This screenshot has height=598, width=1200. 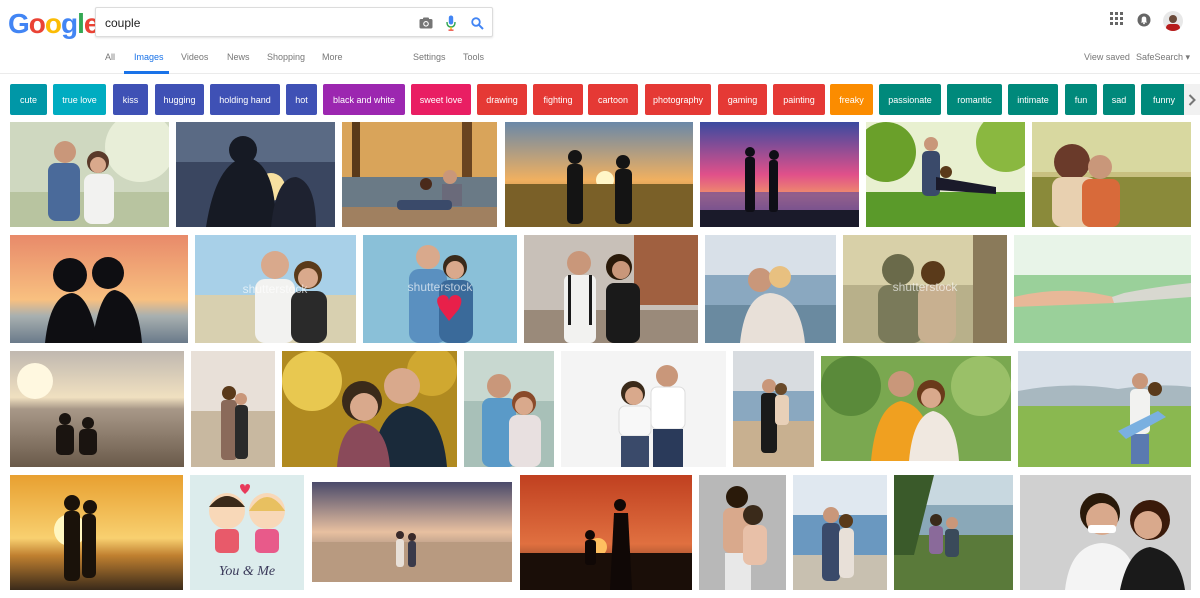 I want to click on image-caption: You & Me, so click(x=247, y=571).